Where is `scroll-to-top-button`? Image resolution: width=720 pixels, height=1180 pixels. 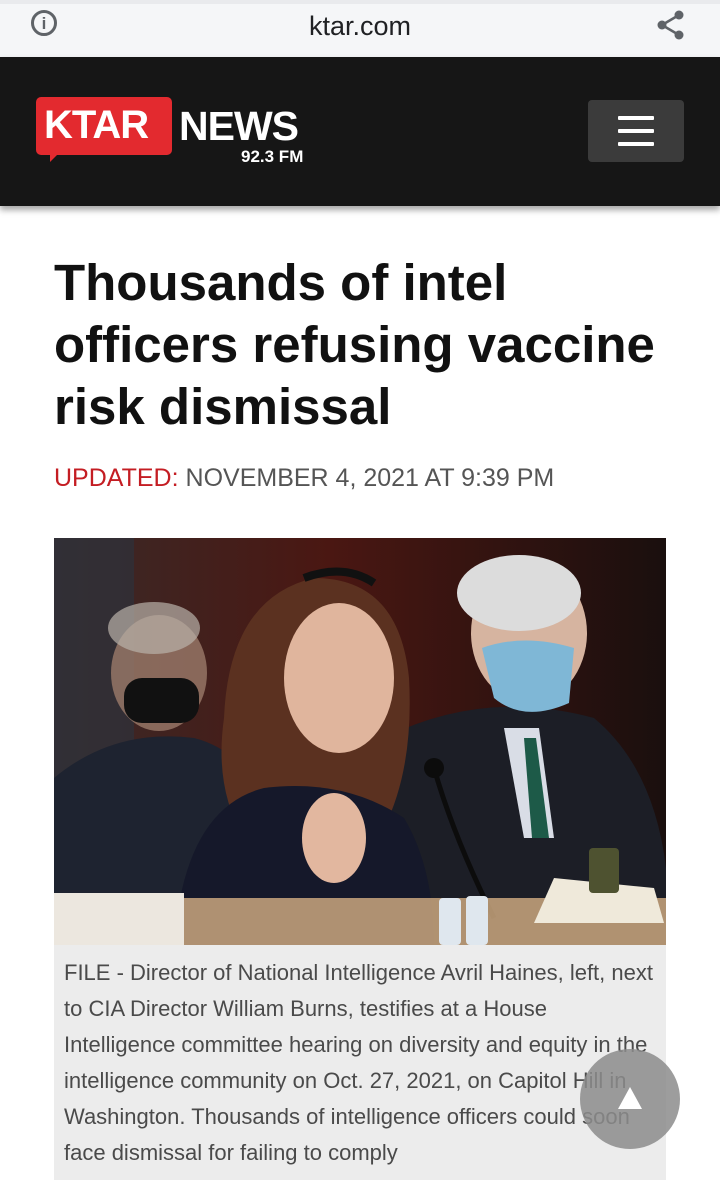 scroll-to-top-button is located at coordinates (630, 1099).